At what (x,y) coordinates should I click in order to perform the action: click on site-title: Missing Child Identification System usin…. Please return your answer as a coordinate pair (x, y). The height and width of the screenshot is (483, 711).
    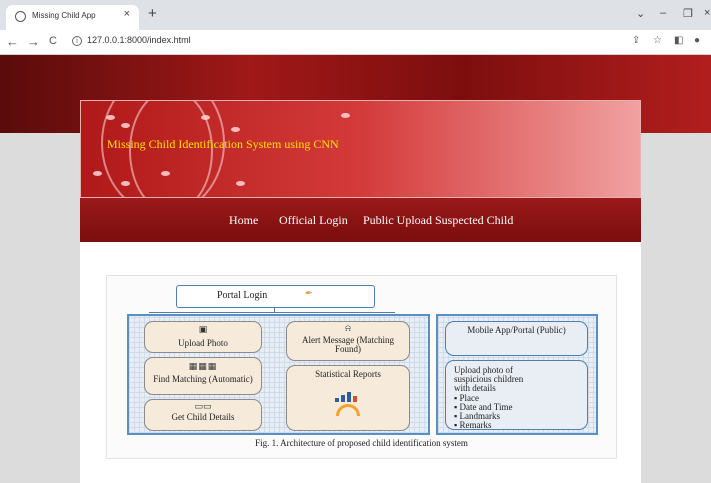
    Looking at the image, I should click on (223, 144).